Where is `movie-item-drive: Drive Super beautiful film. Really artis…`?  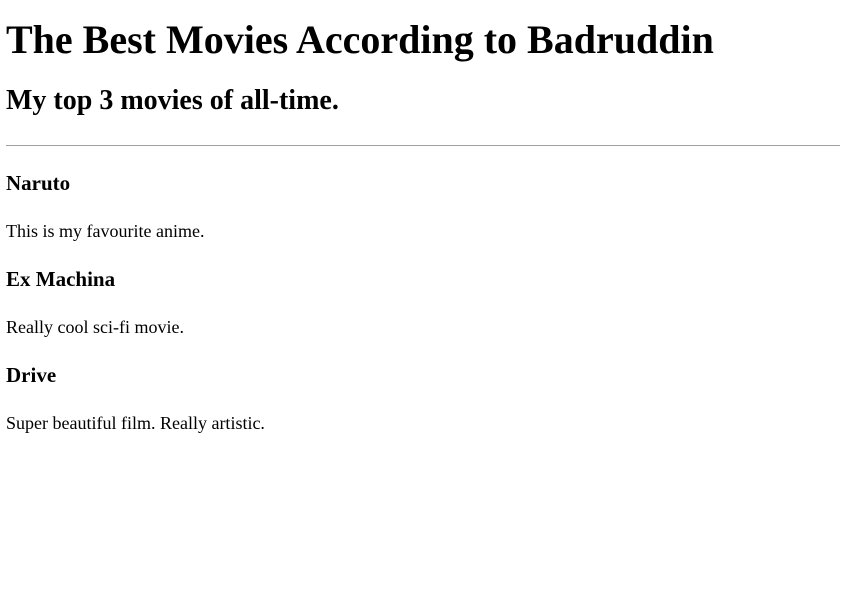 movie-item-drive: Drive Super beautiful film. Really artis… is located at coordinates (423, 398).